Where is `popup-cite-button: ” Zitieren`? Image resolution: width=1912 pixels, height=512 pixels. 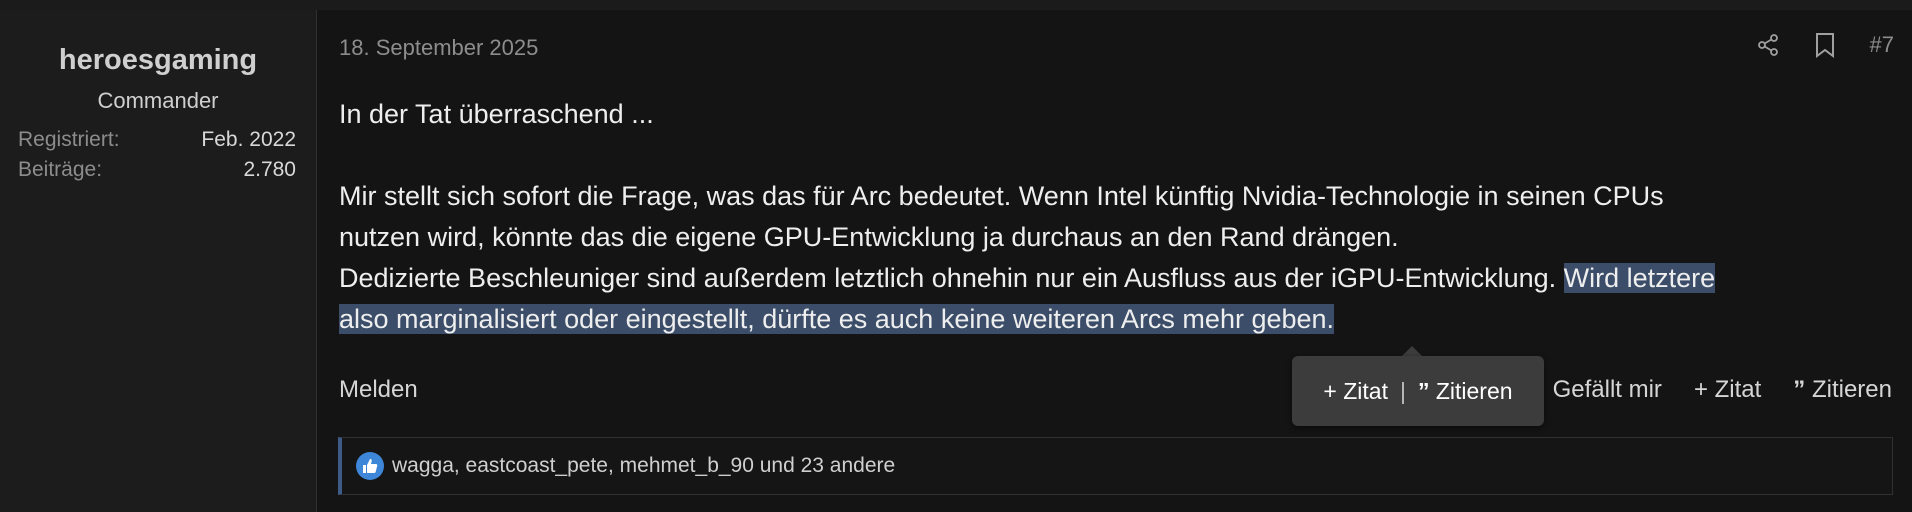 popup-cite-button: ” Zitieren is located at coordinates (1465, 391).